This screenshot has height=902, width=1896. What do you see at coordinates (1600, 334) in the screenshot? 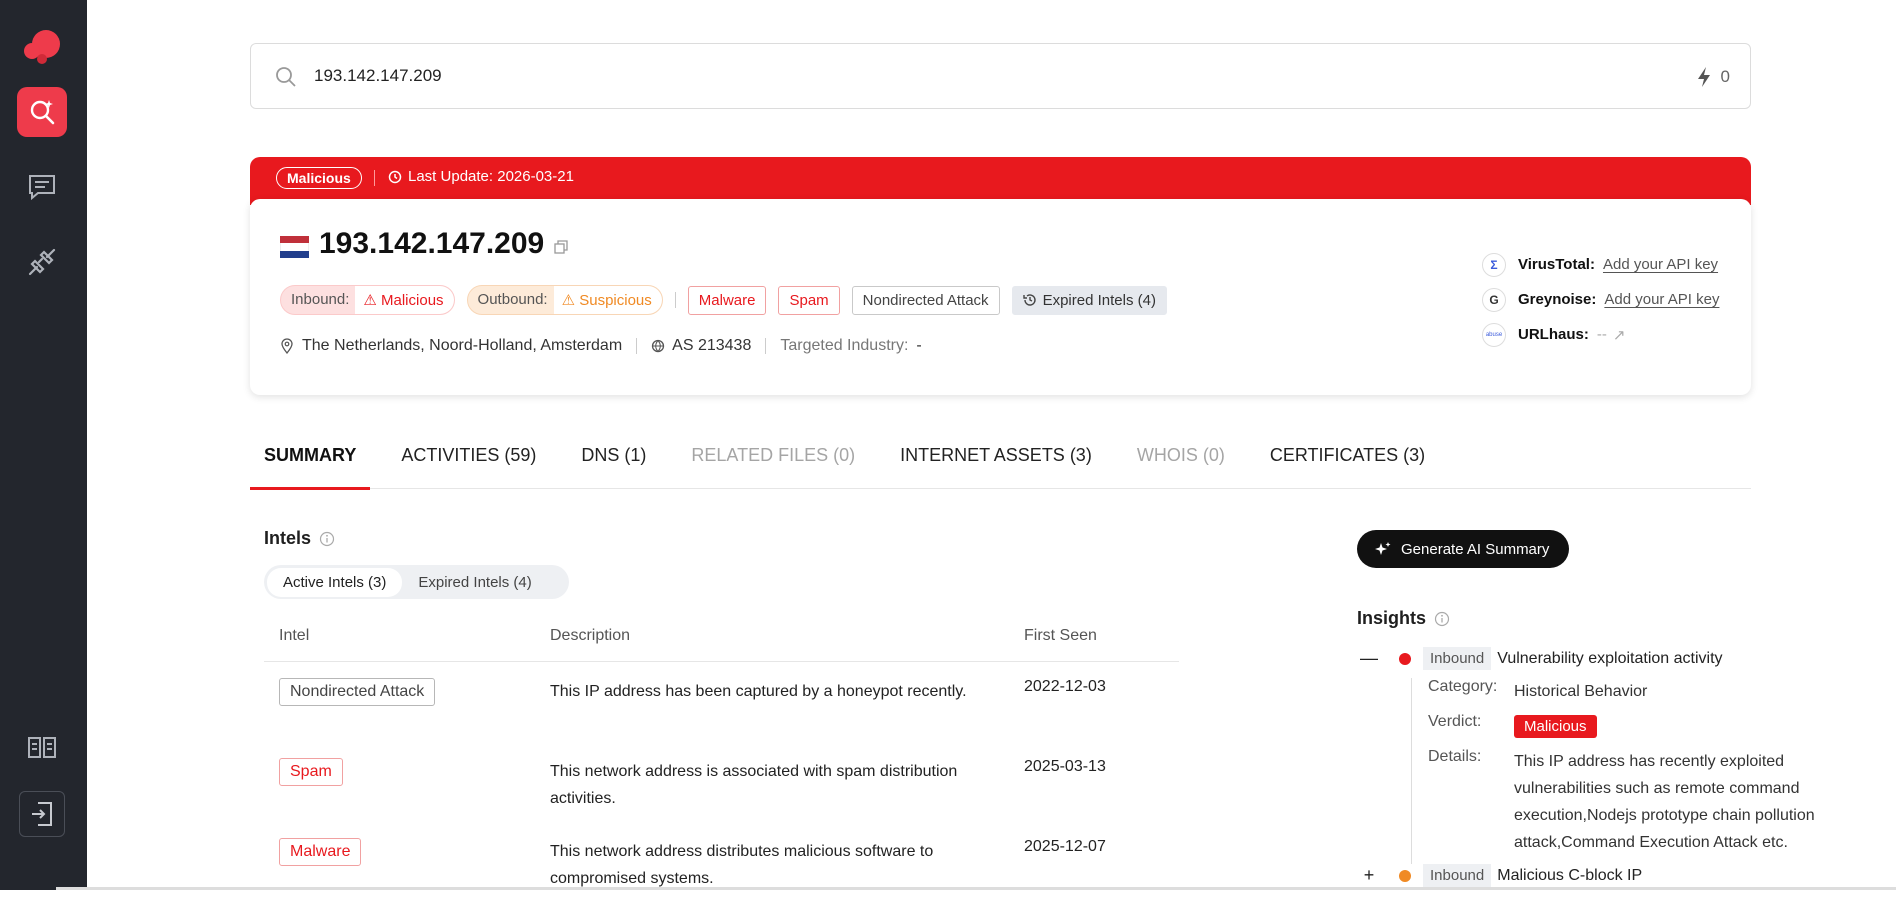
I see `urlhaus-row: abuse URLhaus: -- ↗` at bounding box center [1600, 334].